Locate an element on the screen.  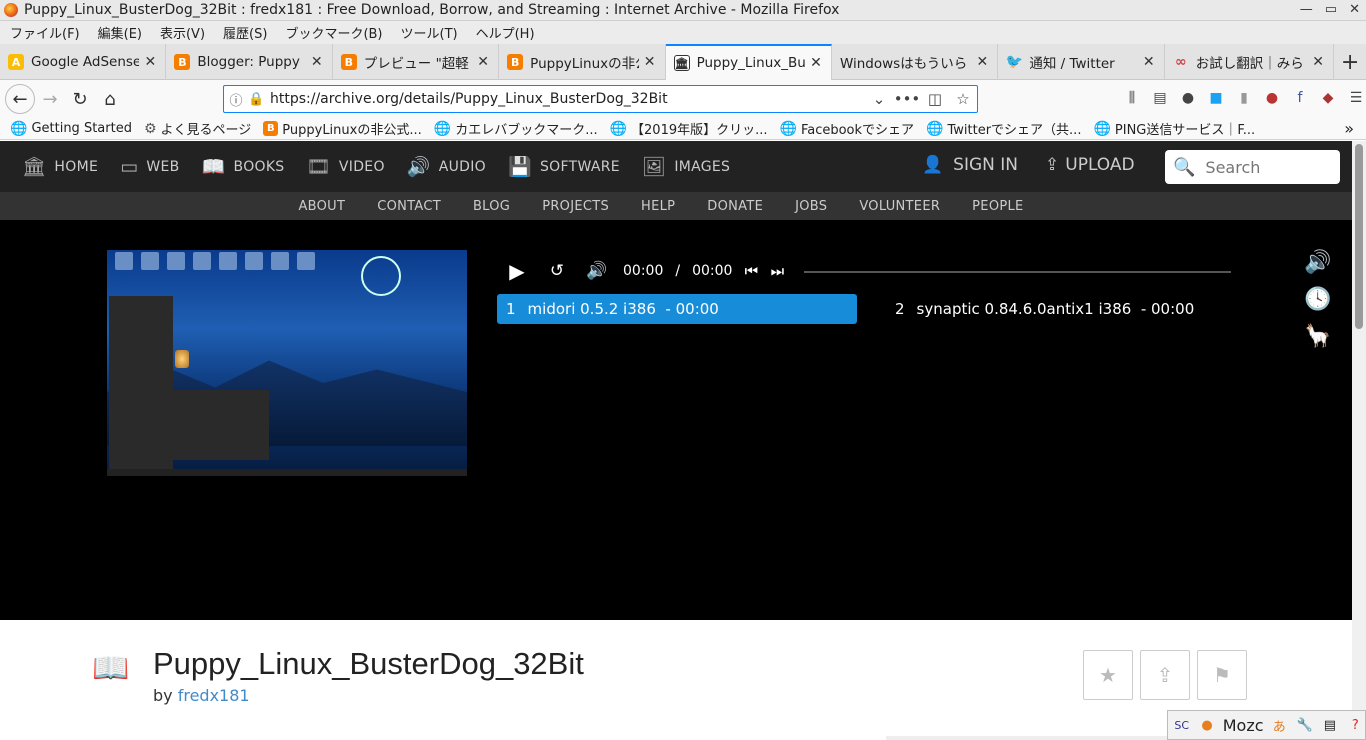
hiragana-mode-icon: あ is located at coordinates (1279, 725).